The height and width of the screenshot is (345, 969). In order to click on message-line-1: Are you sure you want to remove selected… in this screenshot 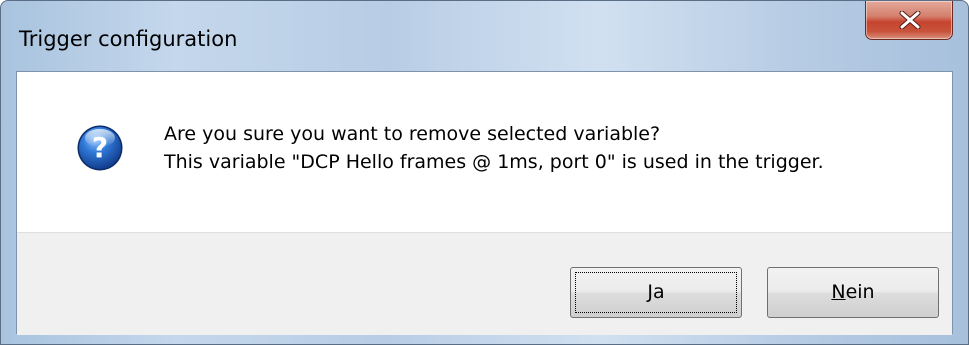, I will do `click(412, 134)`.